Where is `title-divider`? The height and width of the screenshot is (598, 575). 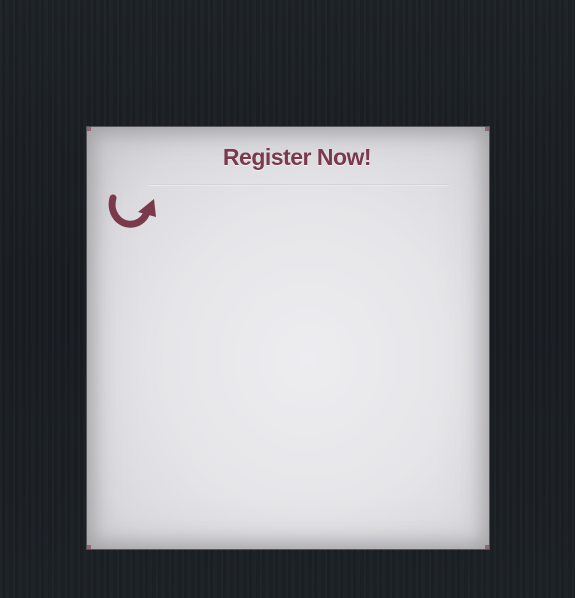
title-divider is located at coordinates (299, 185).